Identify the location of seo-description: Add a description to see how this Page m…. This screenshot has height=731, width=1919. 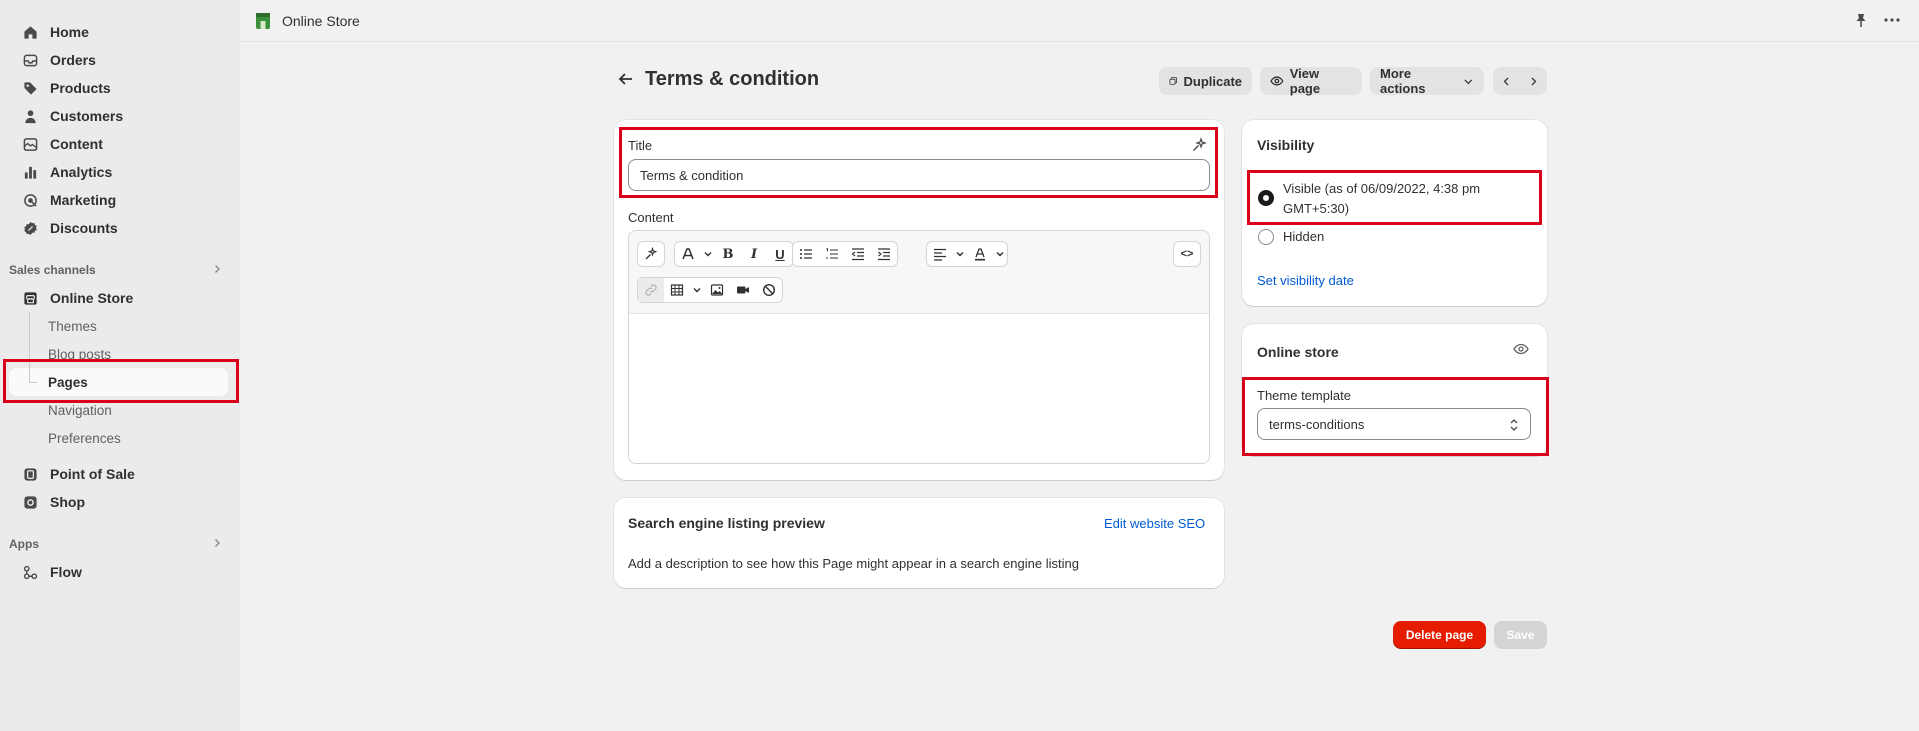
(853, 563).